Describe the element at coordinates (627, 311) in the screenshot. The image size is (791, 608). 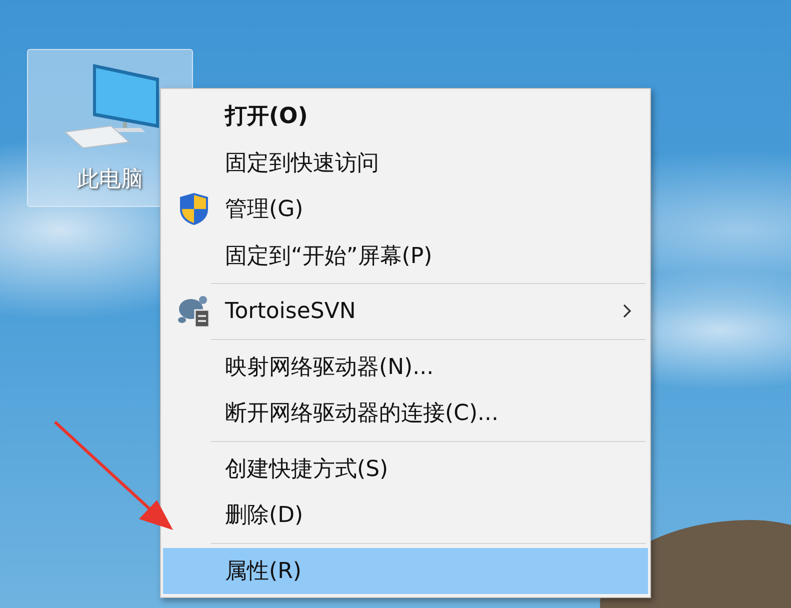
I see `chevron-right-icon` at that location.